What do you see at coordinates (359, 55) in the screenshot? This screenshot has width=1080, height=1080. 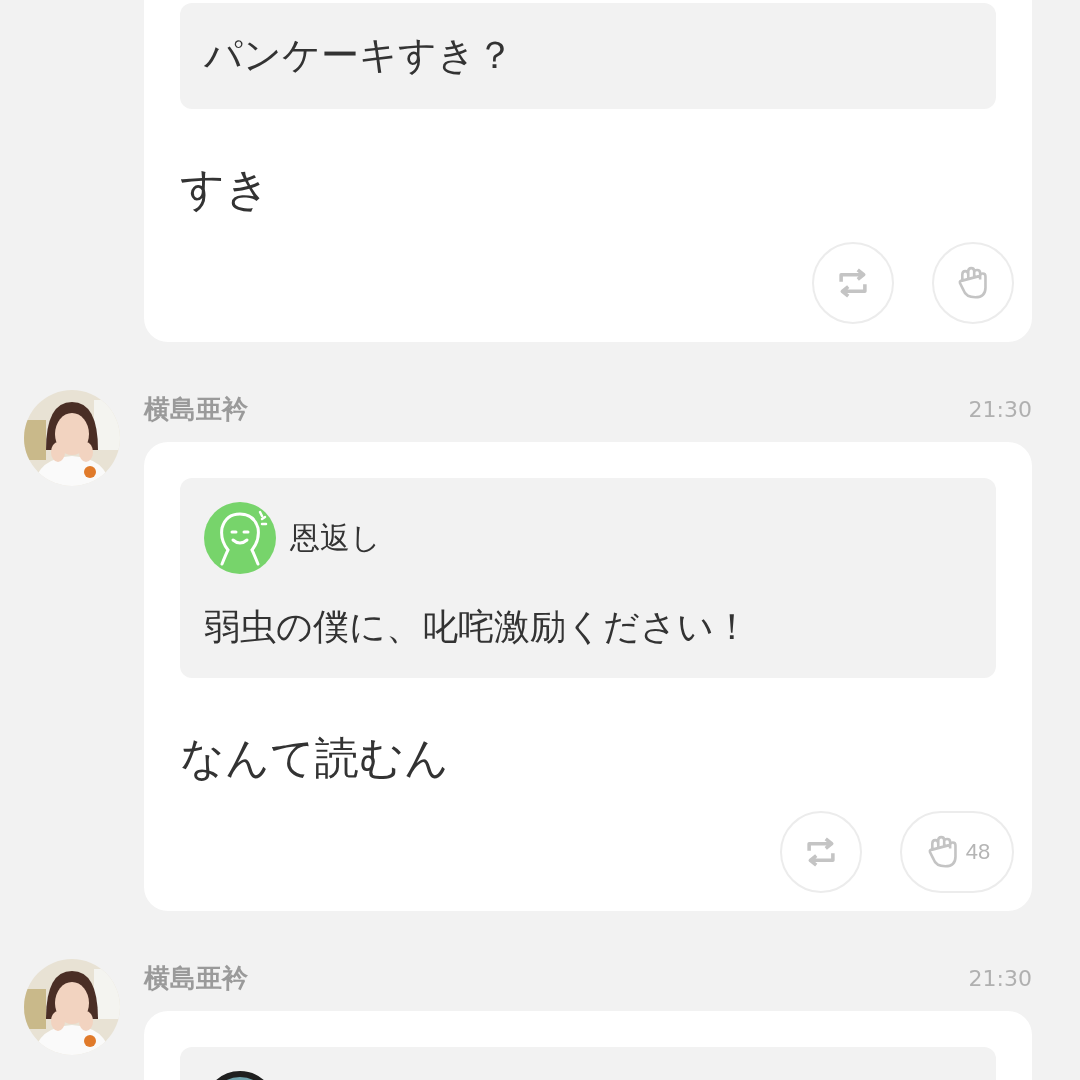 I see `question-text: パンケーキすき？` at bounding box center [359, 55].